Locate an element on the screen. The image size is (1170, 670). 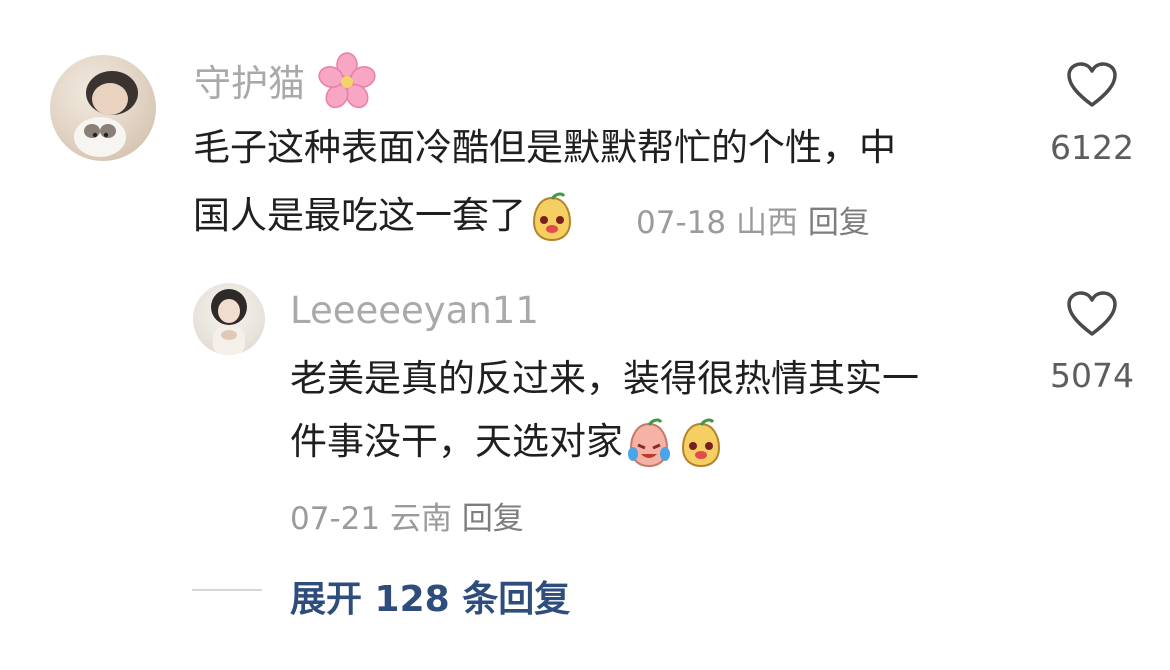
comment-text-line-2: 国人是最吃这一套了 is located at coordinates (385, 216).